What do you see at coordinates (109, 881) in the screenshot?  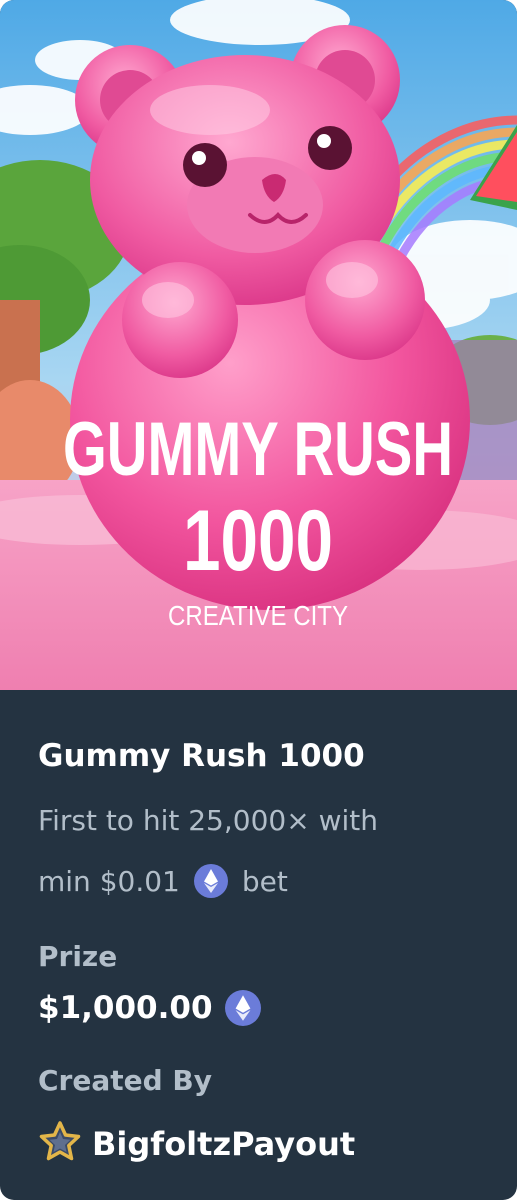 I see `min-bet-text: min $0.01` at bounding box center [109, 881].